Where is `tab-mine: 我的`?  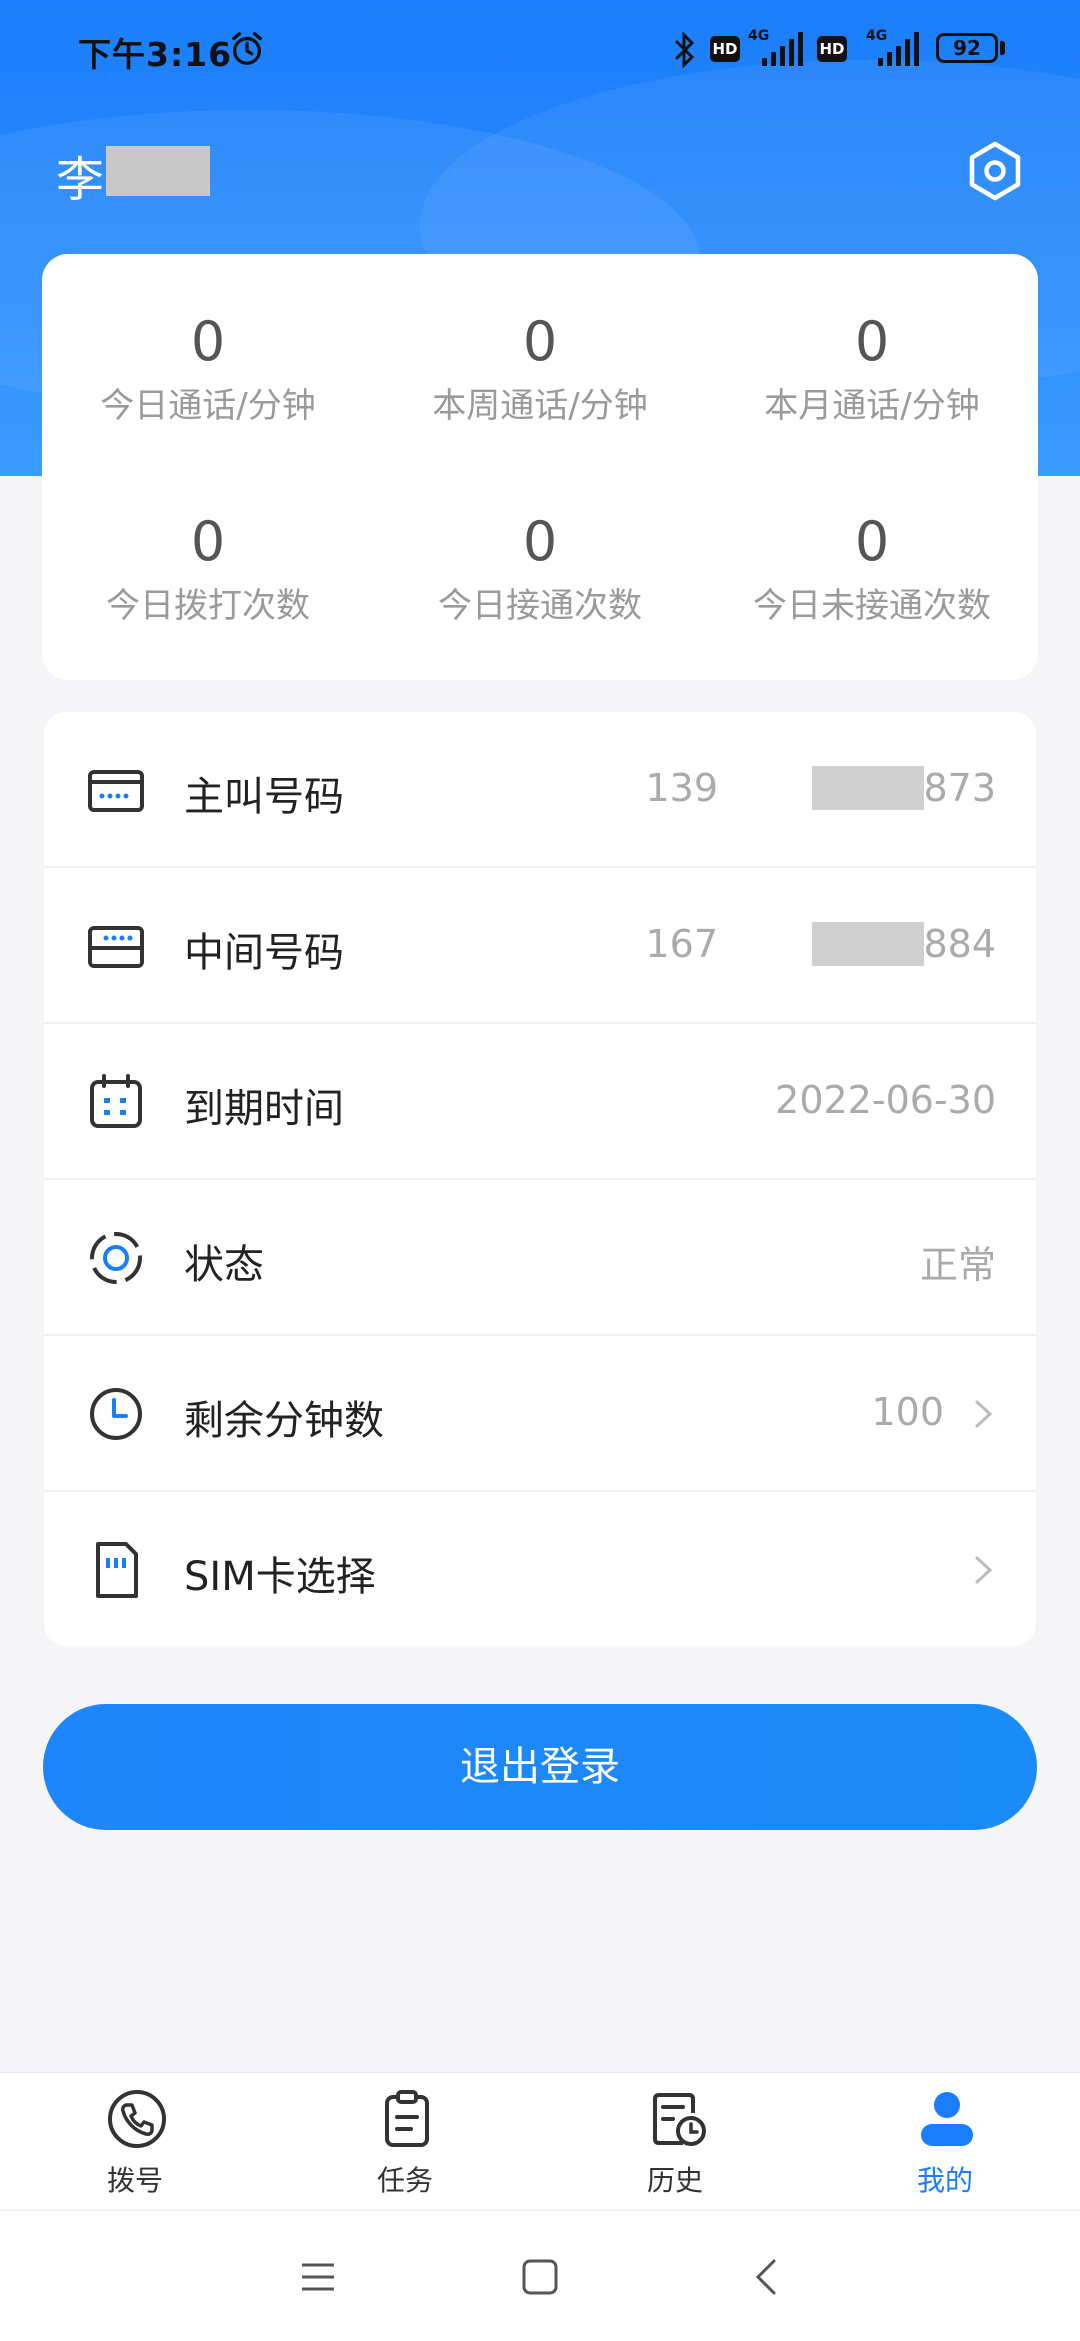
tab-mine: 我的 is located at coordinates (945, 2141).